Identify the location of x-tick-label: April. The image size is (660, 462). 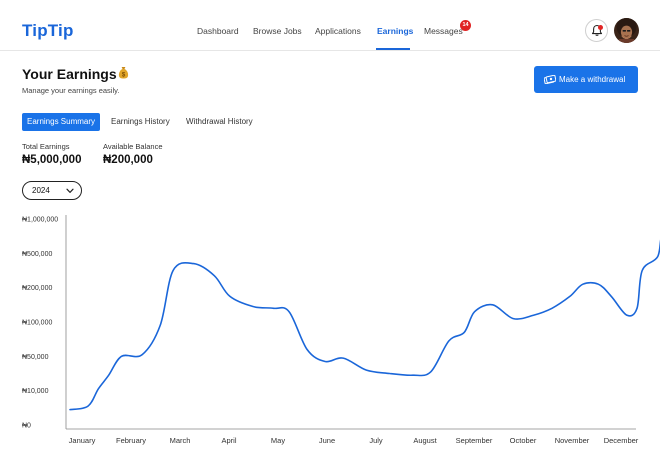
(228, 440).